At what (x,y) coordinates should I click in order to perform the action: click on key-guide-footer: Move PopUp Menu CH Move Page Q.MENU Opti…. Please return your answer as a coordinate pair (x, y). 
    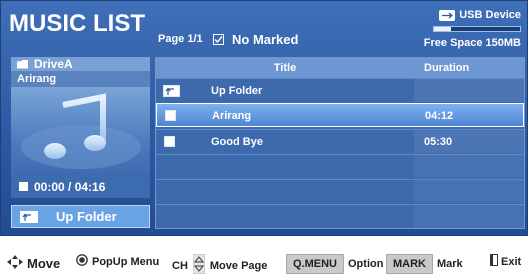
    Looking at the image, I should click on (264, 264).